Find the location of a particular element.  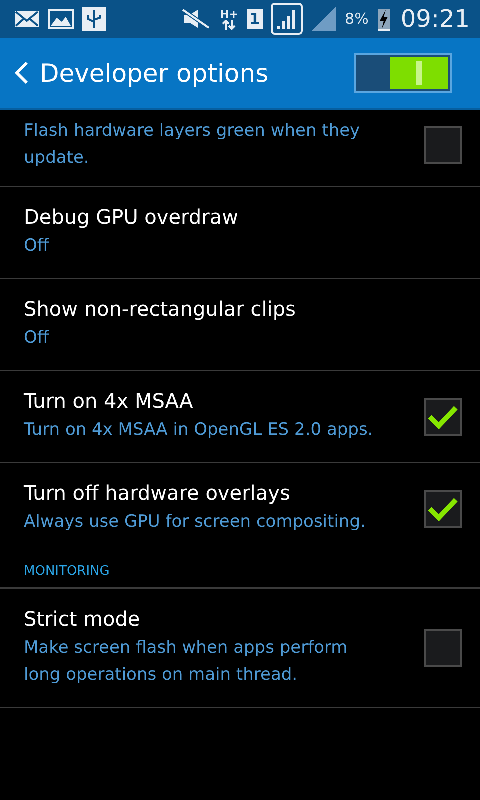

section-header: MONITORING is located at coordinates (240, 571).